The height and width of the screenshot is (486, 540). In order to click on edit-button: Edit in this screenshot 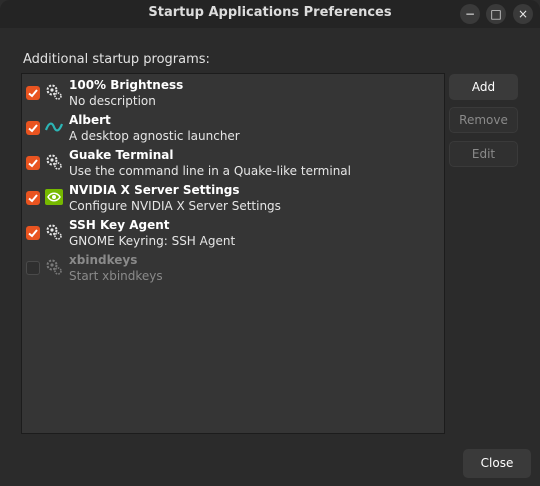, I will do `click(483, 154)`.